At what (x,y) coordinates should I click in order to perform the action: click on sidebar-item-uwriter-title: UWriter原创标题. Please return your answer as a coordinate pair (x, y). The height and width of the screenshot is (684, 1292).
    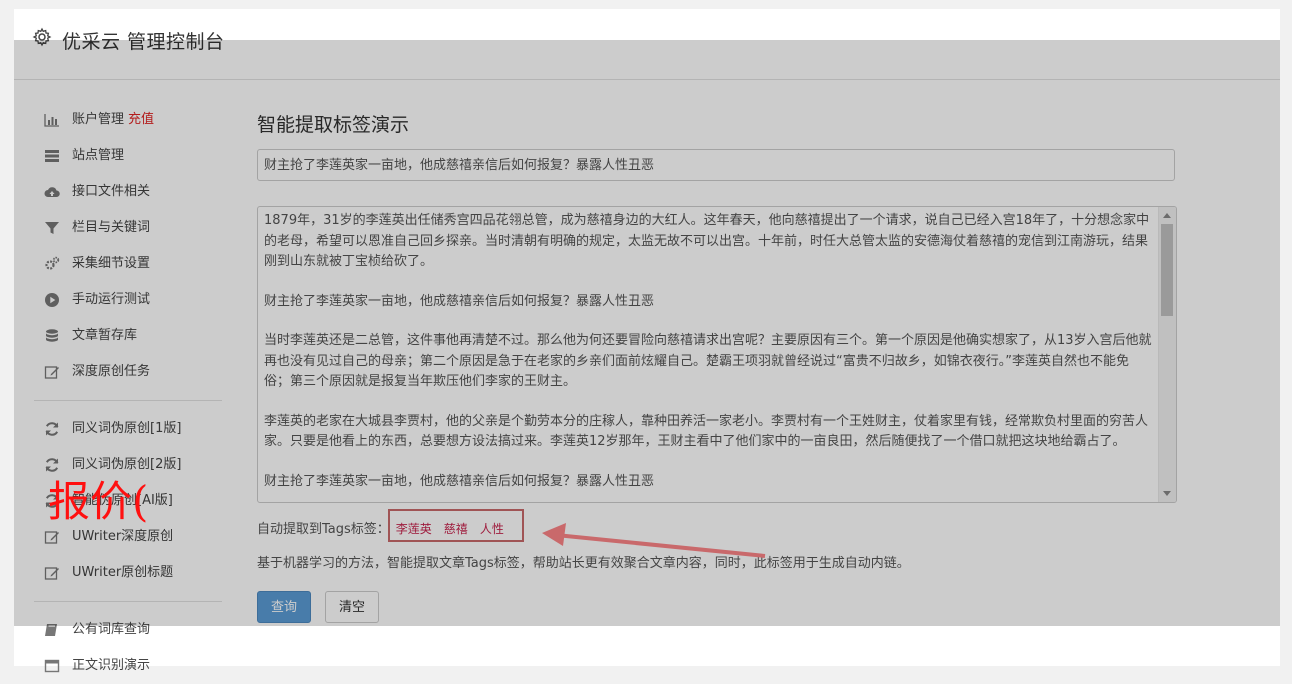
    Looking at the image, I should click on (129, 573).